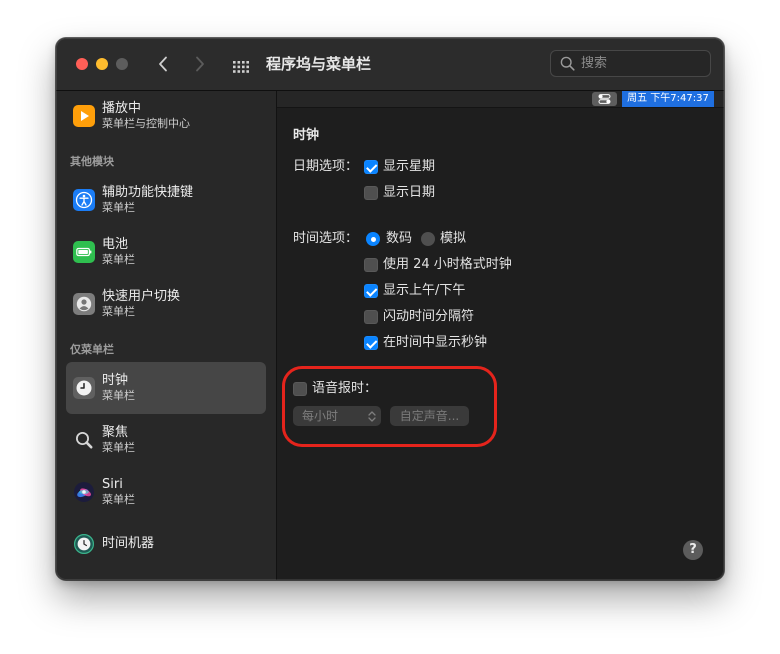  I want to click on menubar-clock-preview: 周五 下午7:47:37, so click(668, 99).